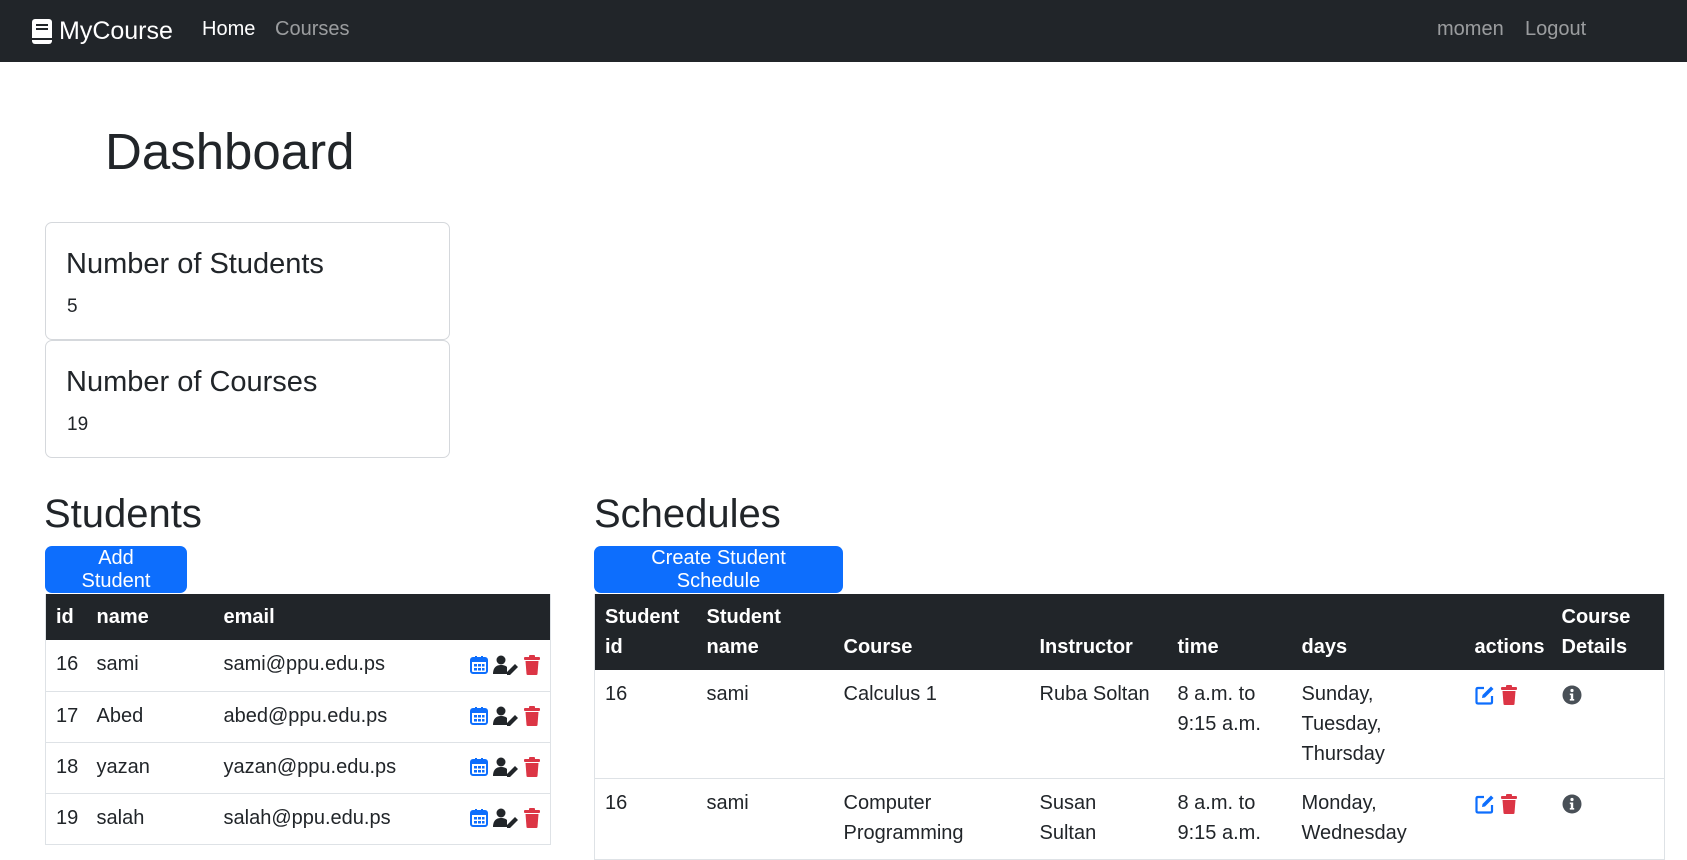 The width and height of the screenshot is (1687, 860). What do you see at coordinates (718, 569) in the screenshot?
I see `create-schedule-button: Create Student Schedule` at bounding box center [718, 569].